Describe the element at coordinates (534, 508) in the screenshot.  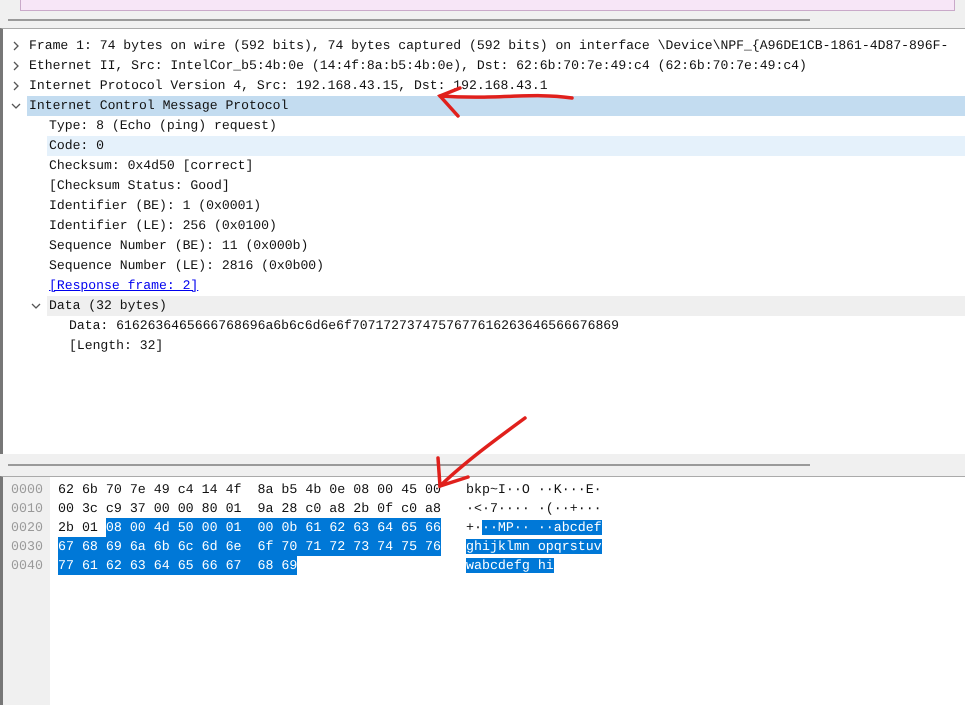
I see `ascii-bytes: ·<·7···· ·(··+···` at that location.